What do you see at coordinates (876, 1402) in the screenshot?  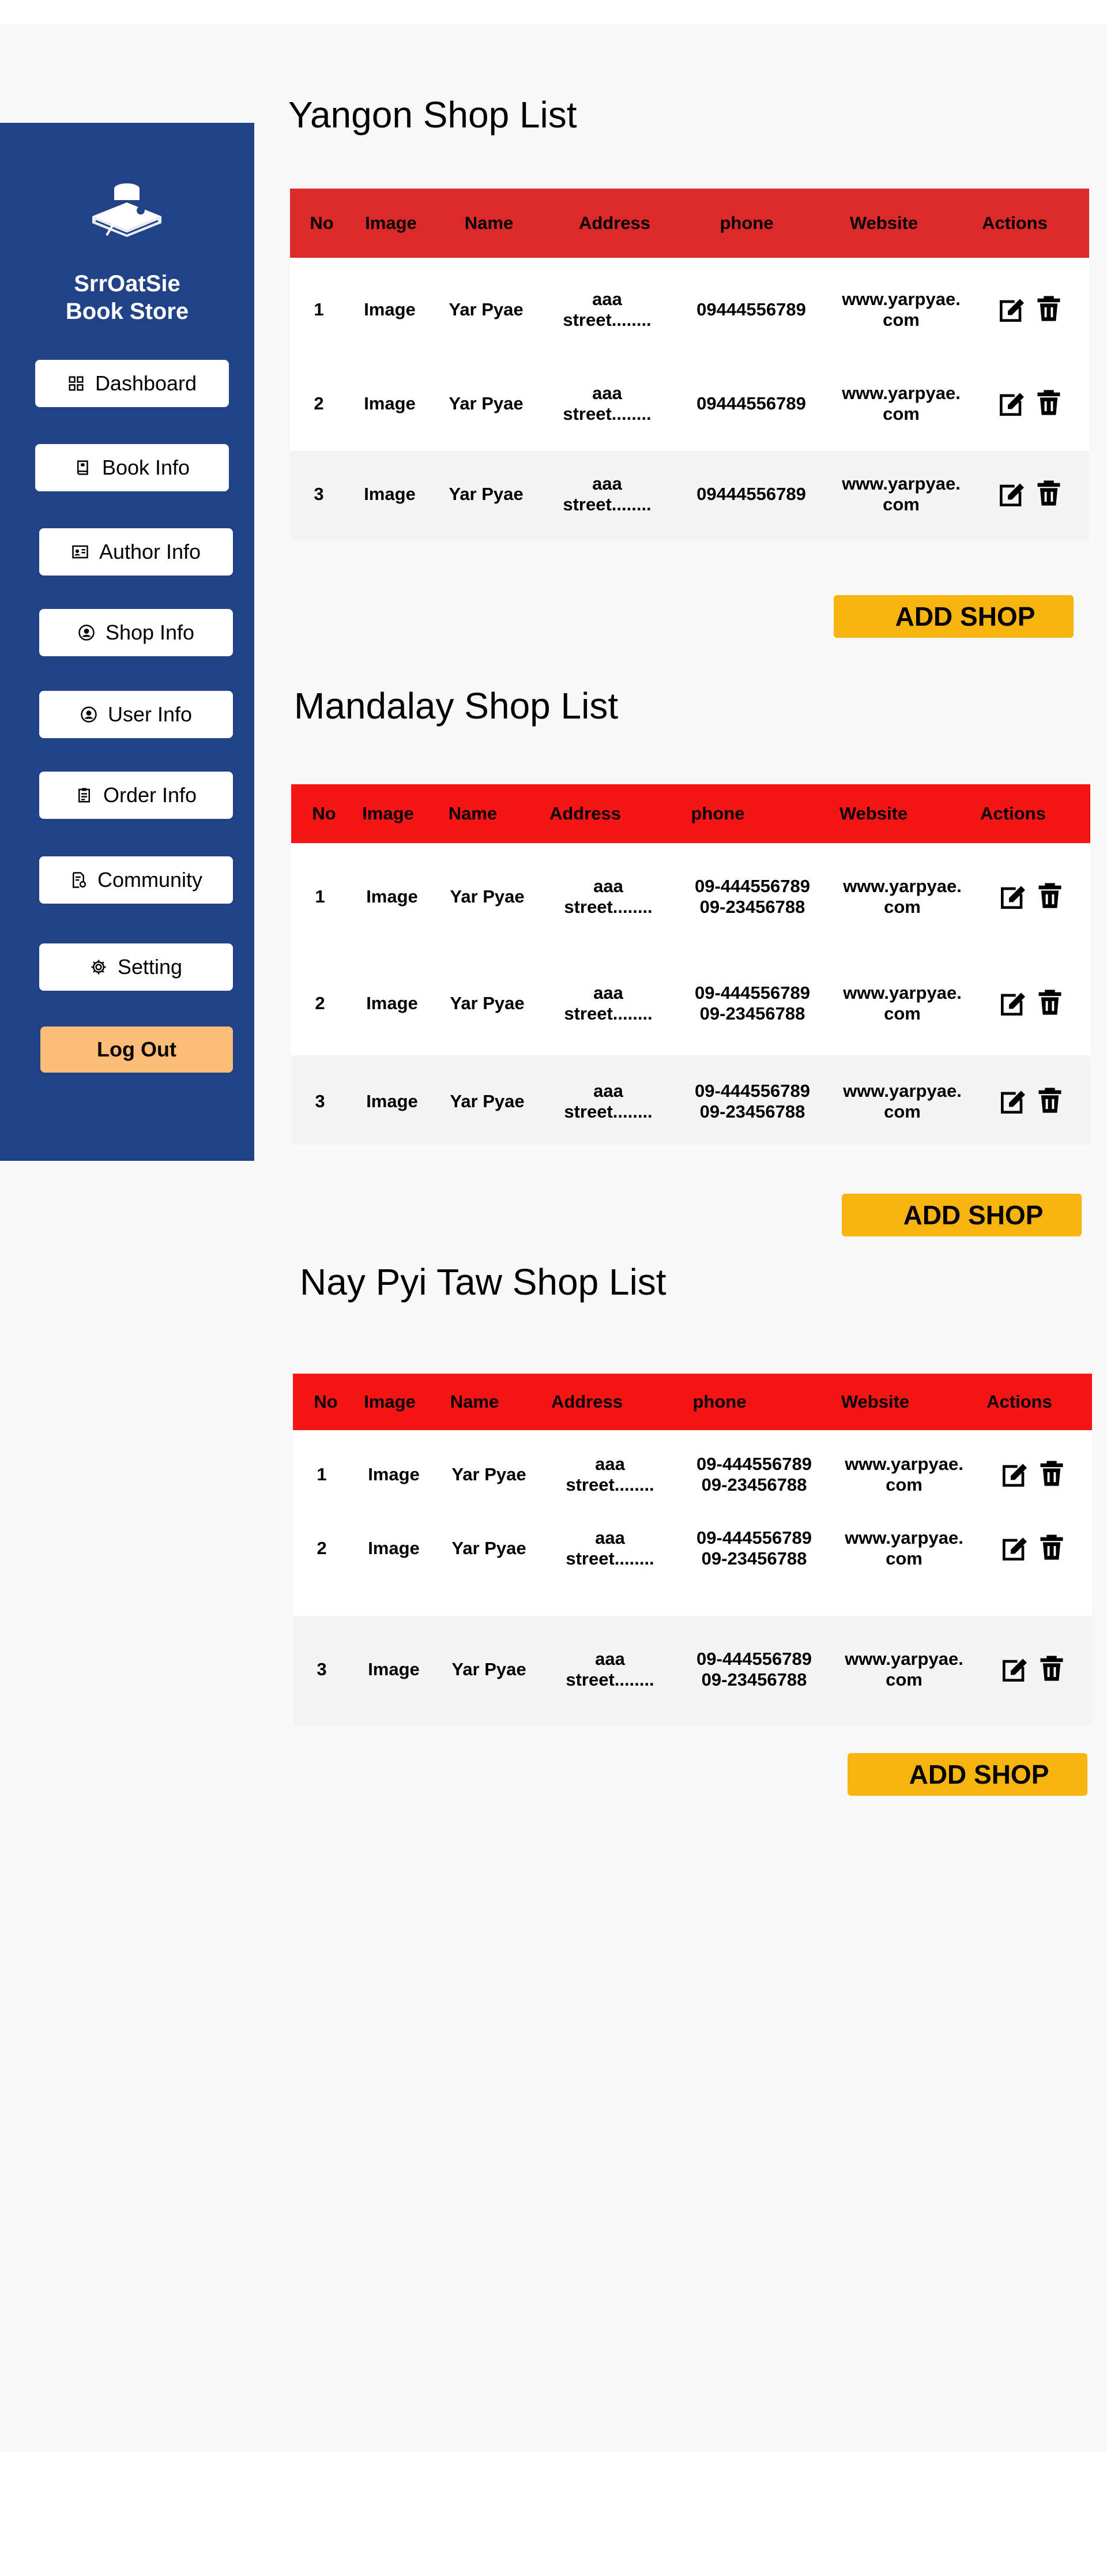 I see `column-header-website: Website` at bounding box center [876, 1402].